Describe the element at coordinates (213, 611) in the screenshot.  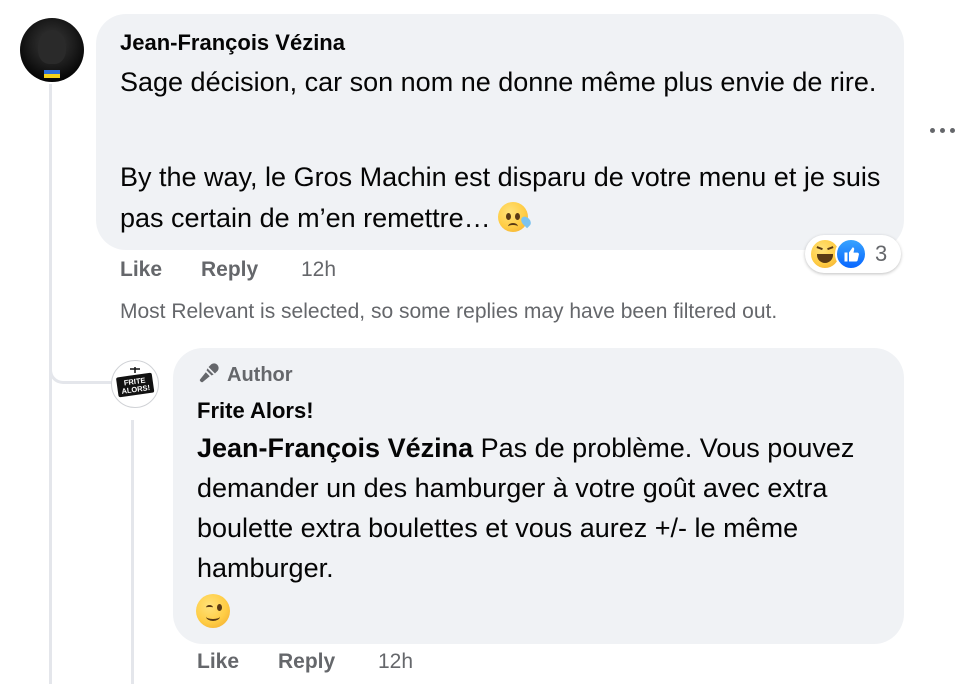
I see `winking-face-emoji-icon` at that location.